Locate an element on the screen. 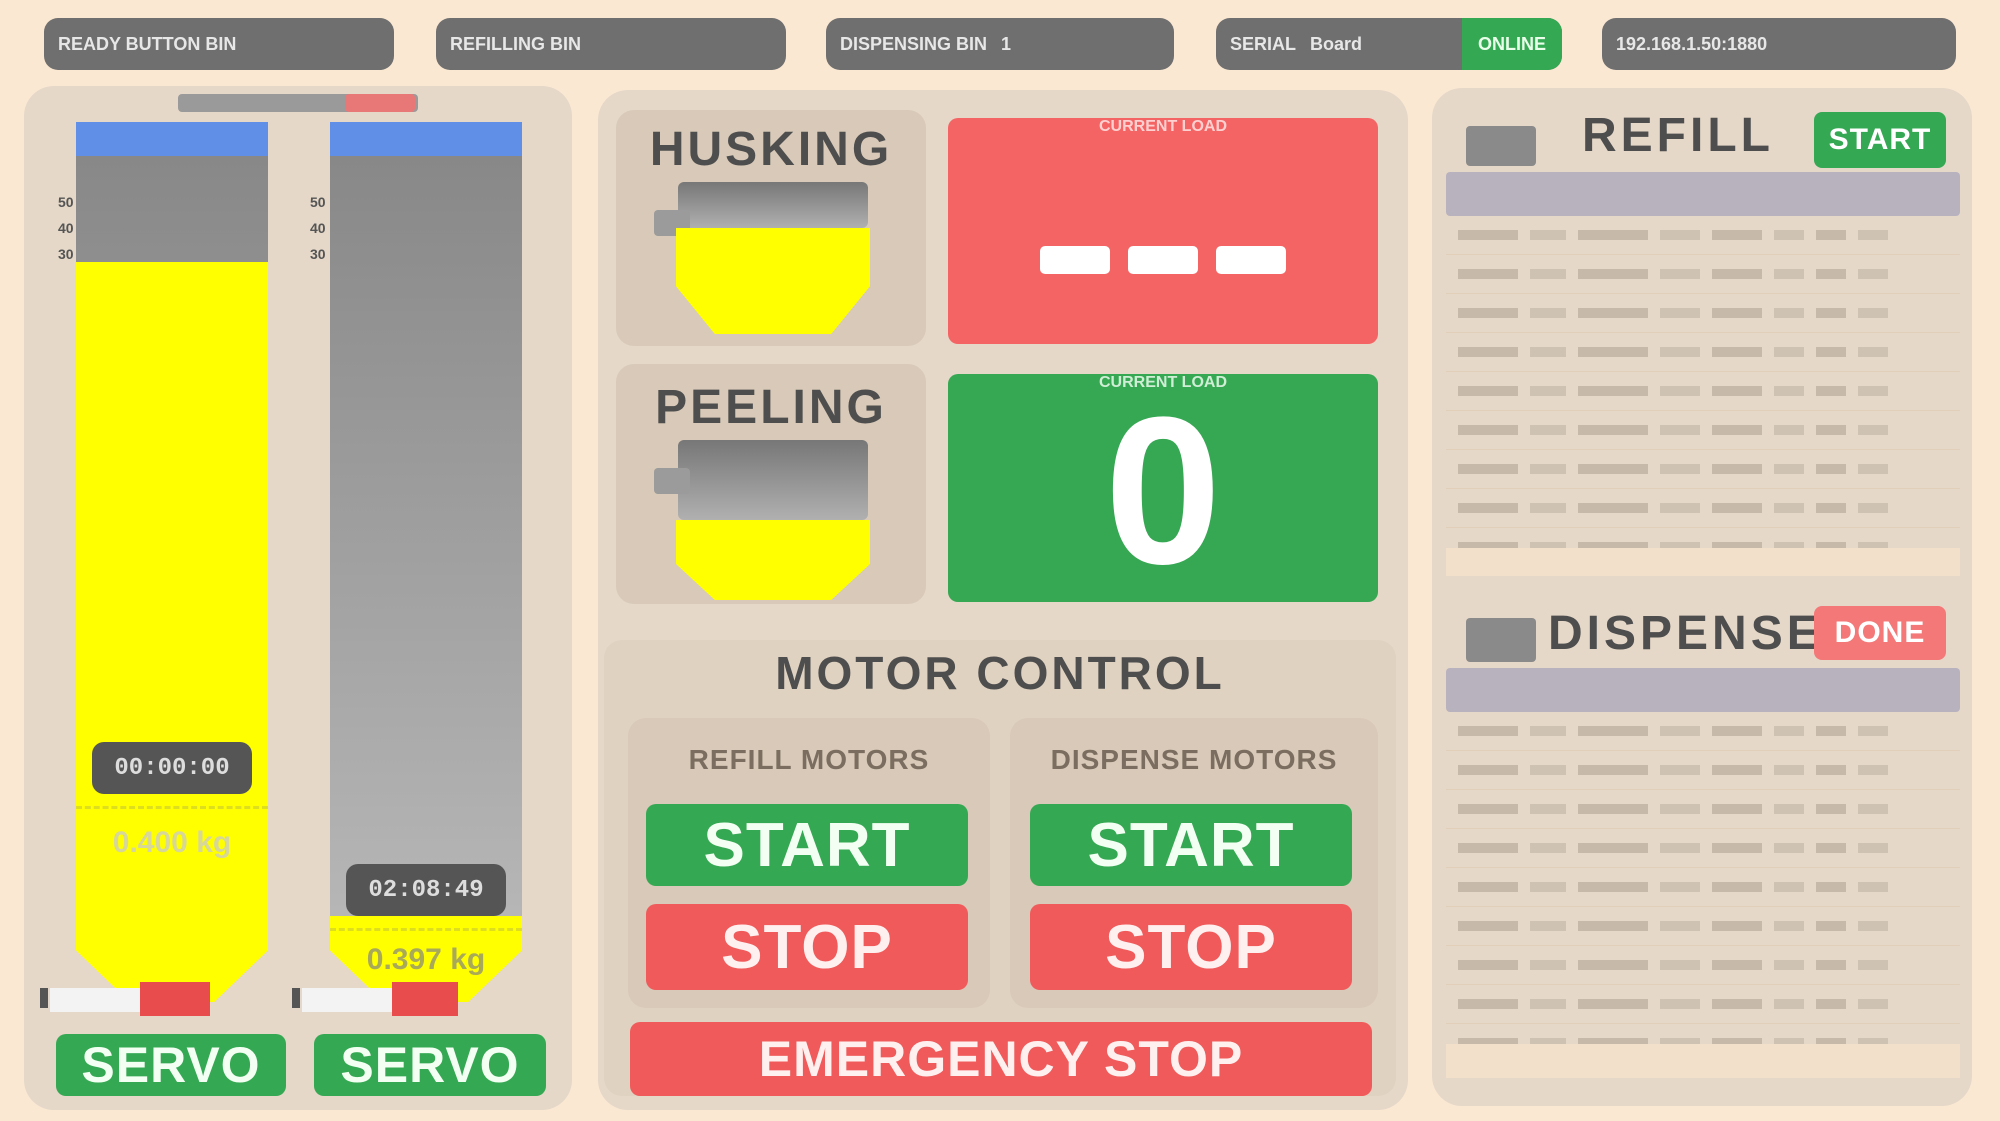  tank-weight: 0.400 kg is located at coordinates (172, 841).